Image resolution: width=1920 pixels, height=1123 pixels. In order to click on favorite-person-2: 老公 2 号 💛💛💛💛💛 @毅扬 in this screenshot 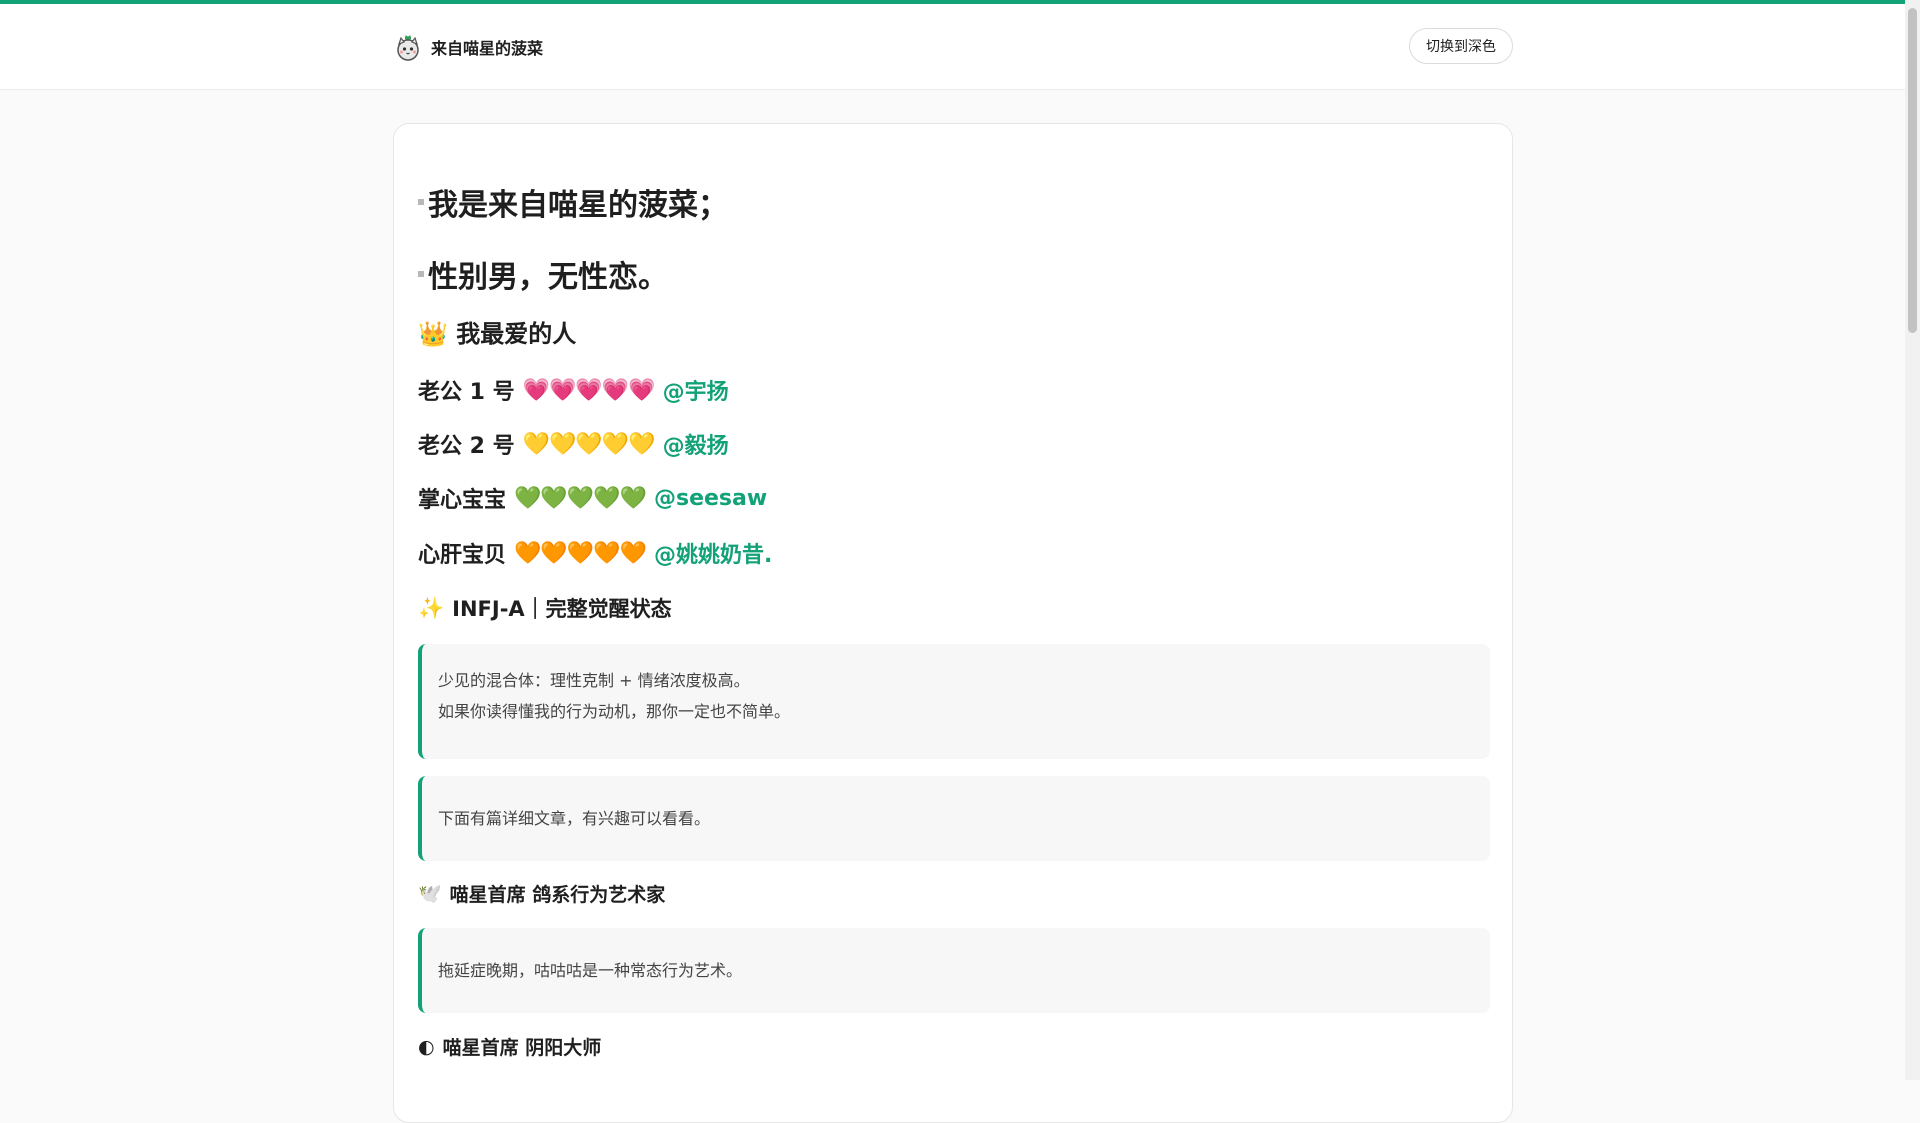, I will do `click(573, 444)`.